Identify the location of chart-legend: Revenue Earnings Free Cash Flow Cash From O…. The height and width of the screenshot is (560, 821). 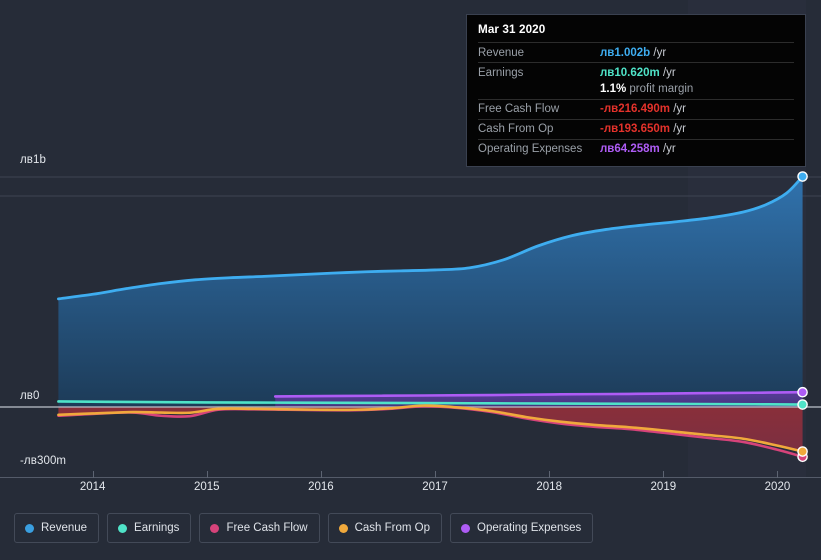
(304, 528).